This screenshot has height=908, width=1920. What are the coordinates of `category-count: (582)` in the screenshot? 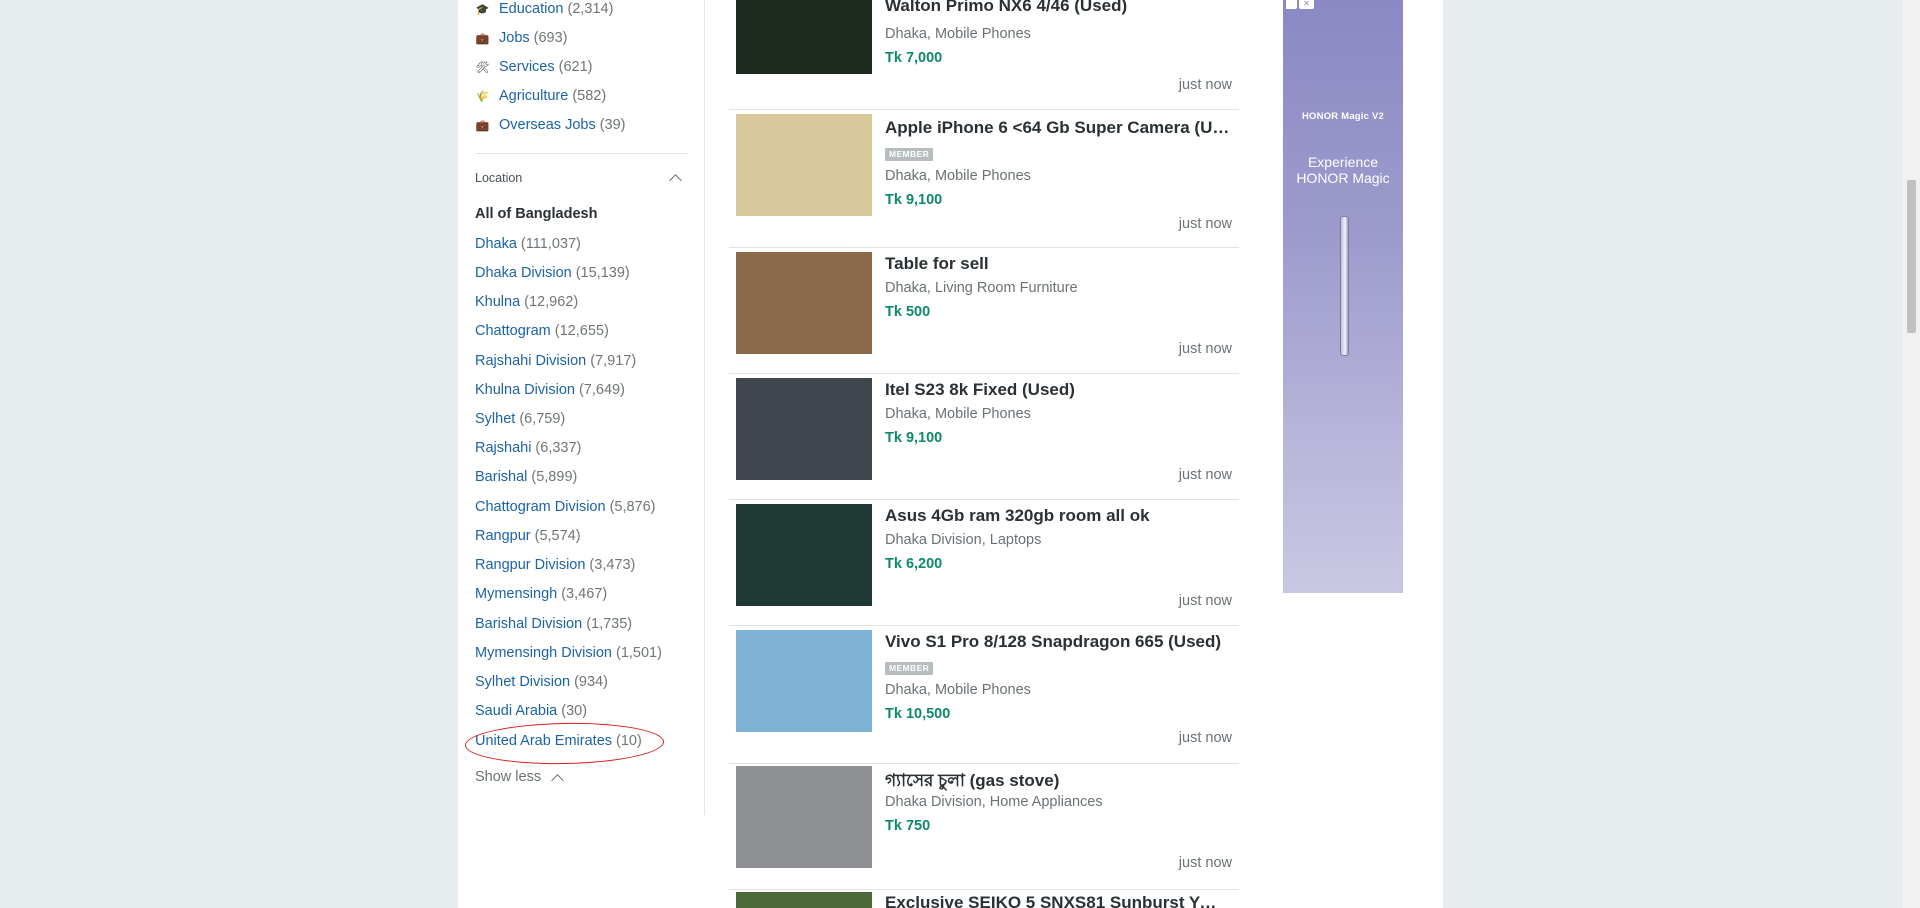 It's located at (589, 96).